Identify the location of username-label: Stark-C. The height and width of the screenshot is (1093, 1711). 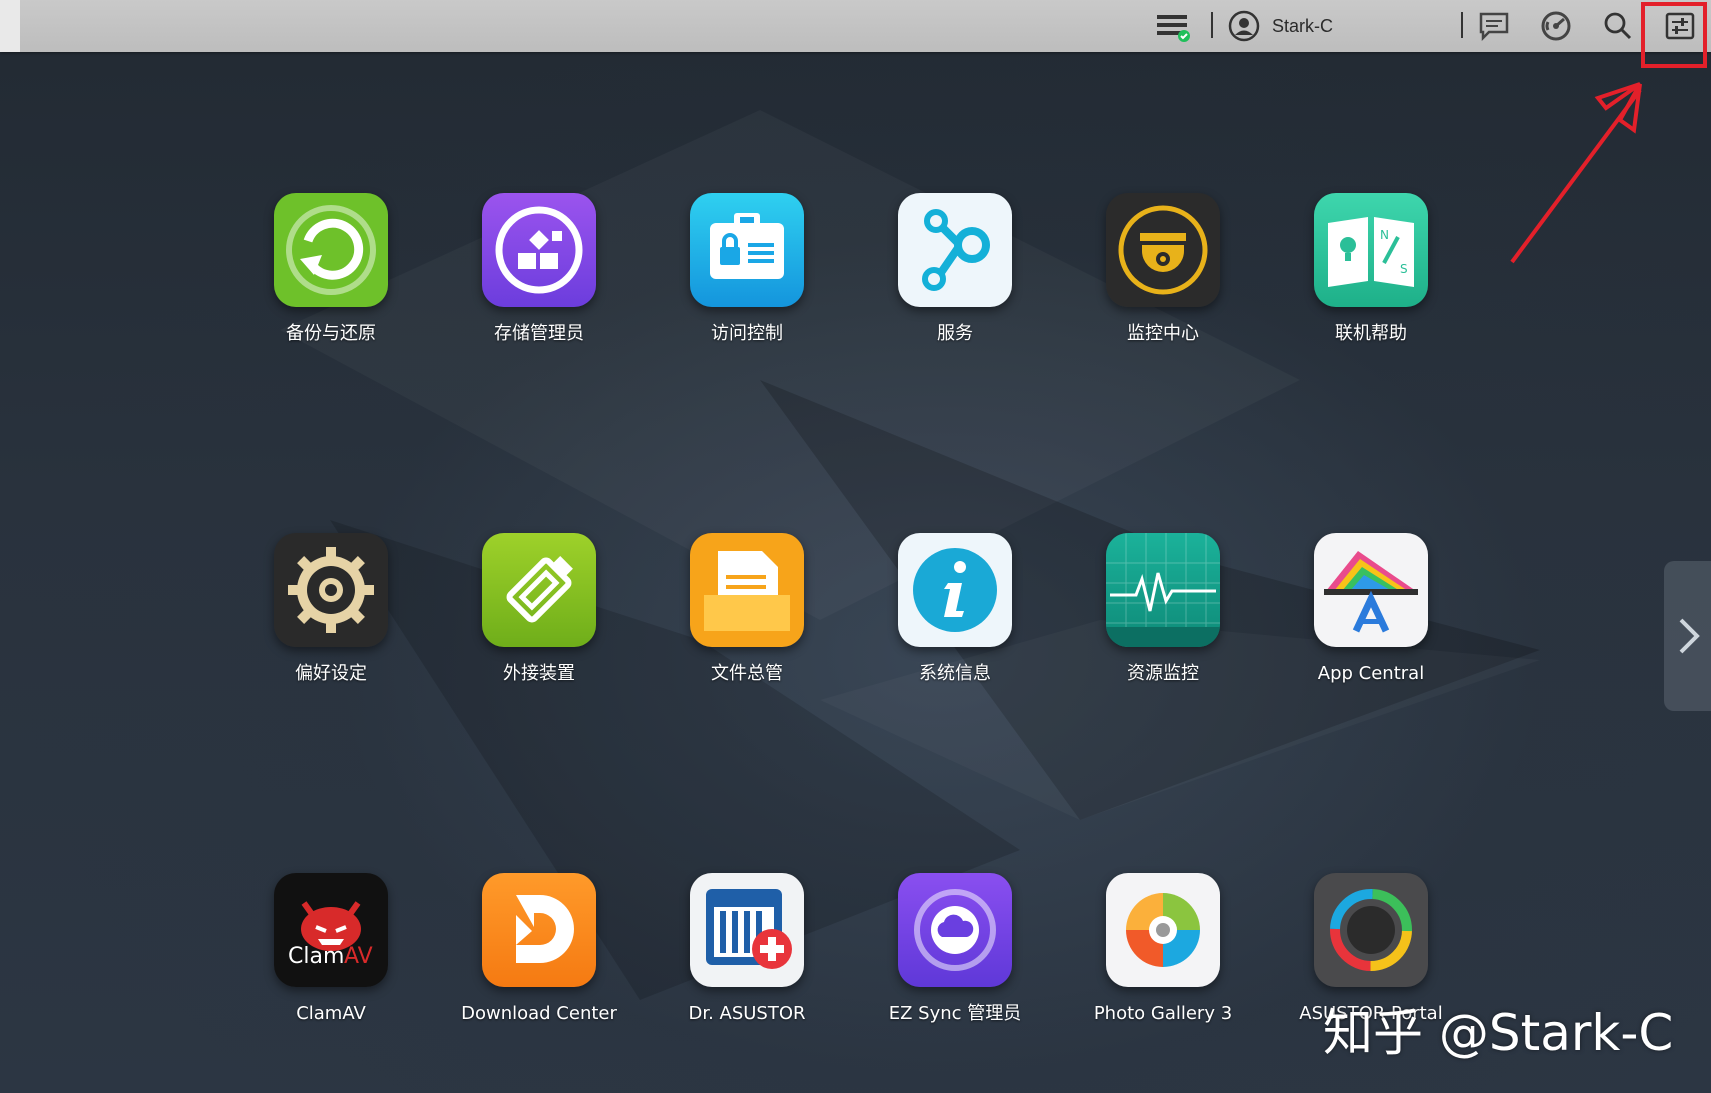
(1317, 26).